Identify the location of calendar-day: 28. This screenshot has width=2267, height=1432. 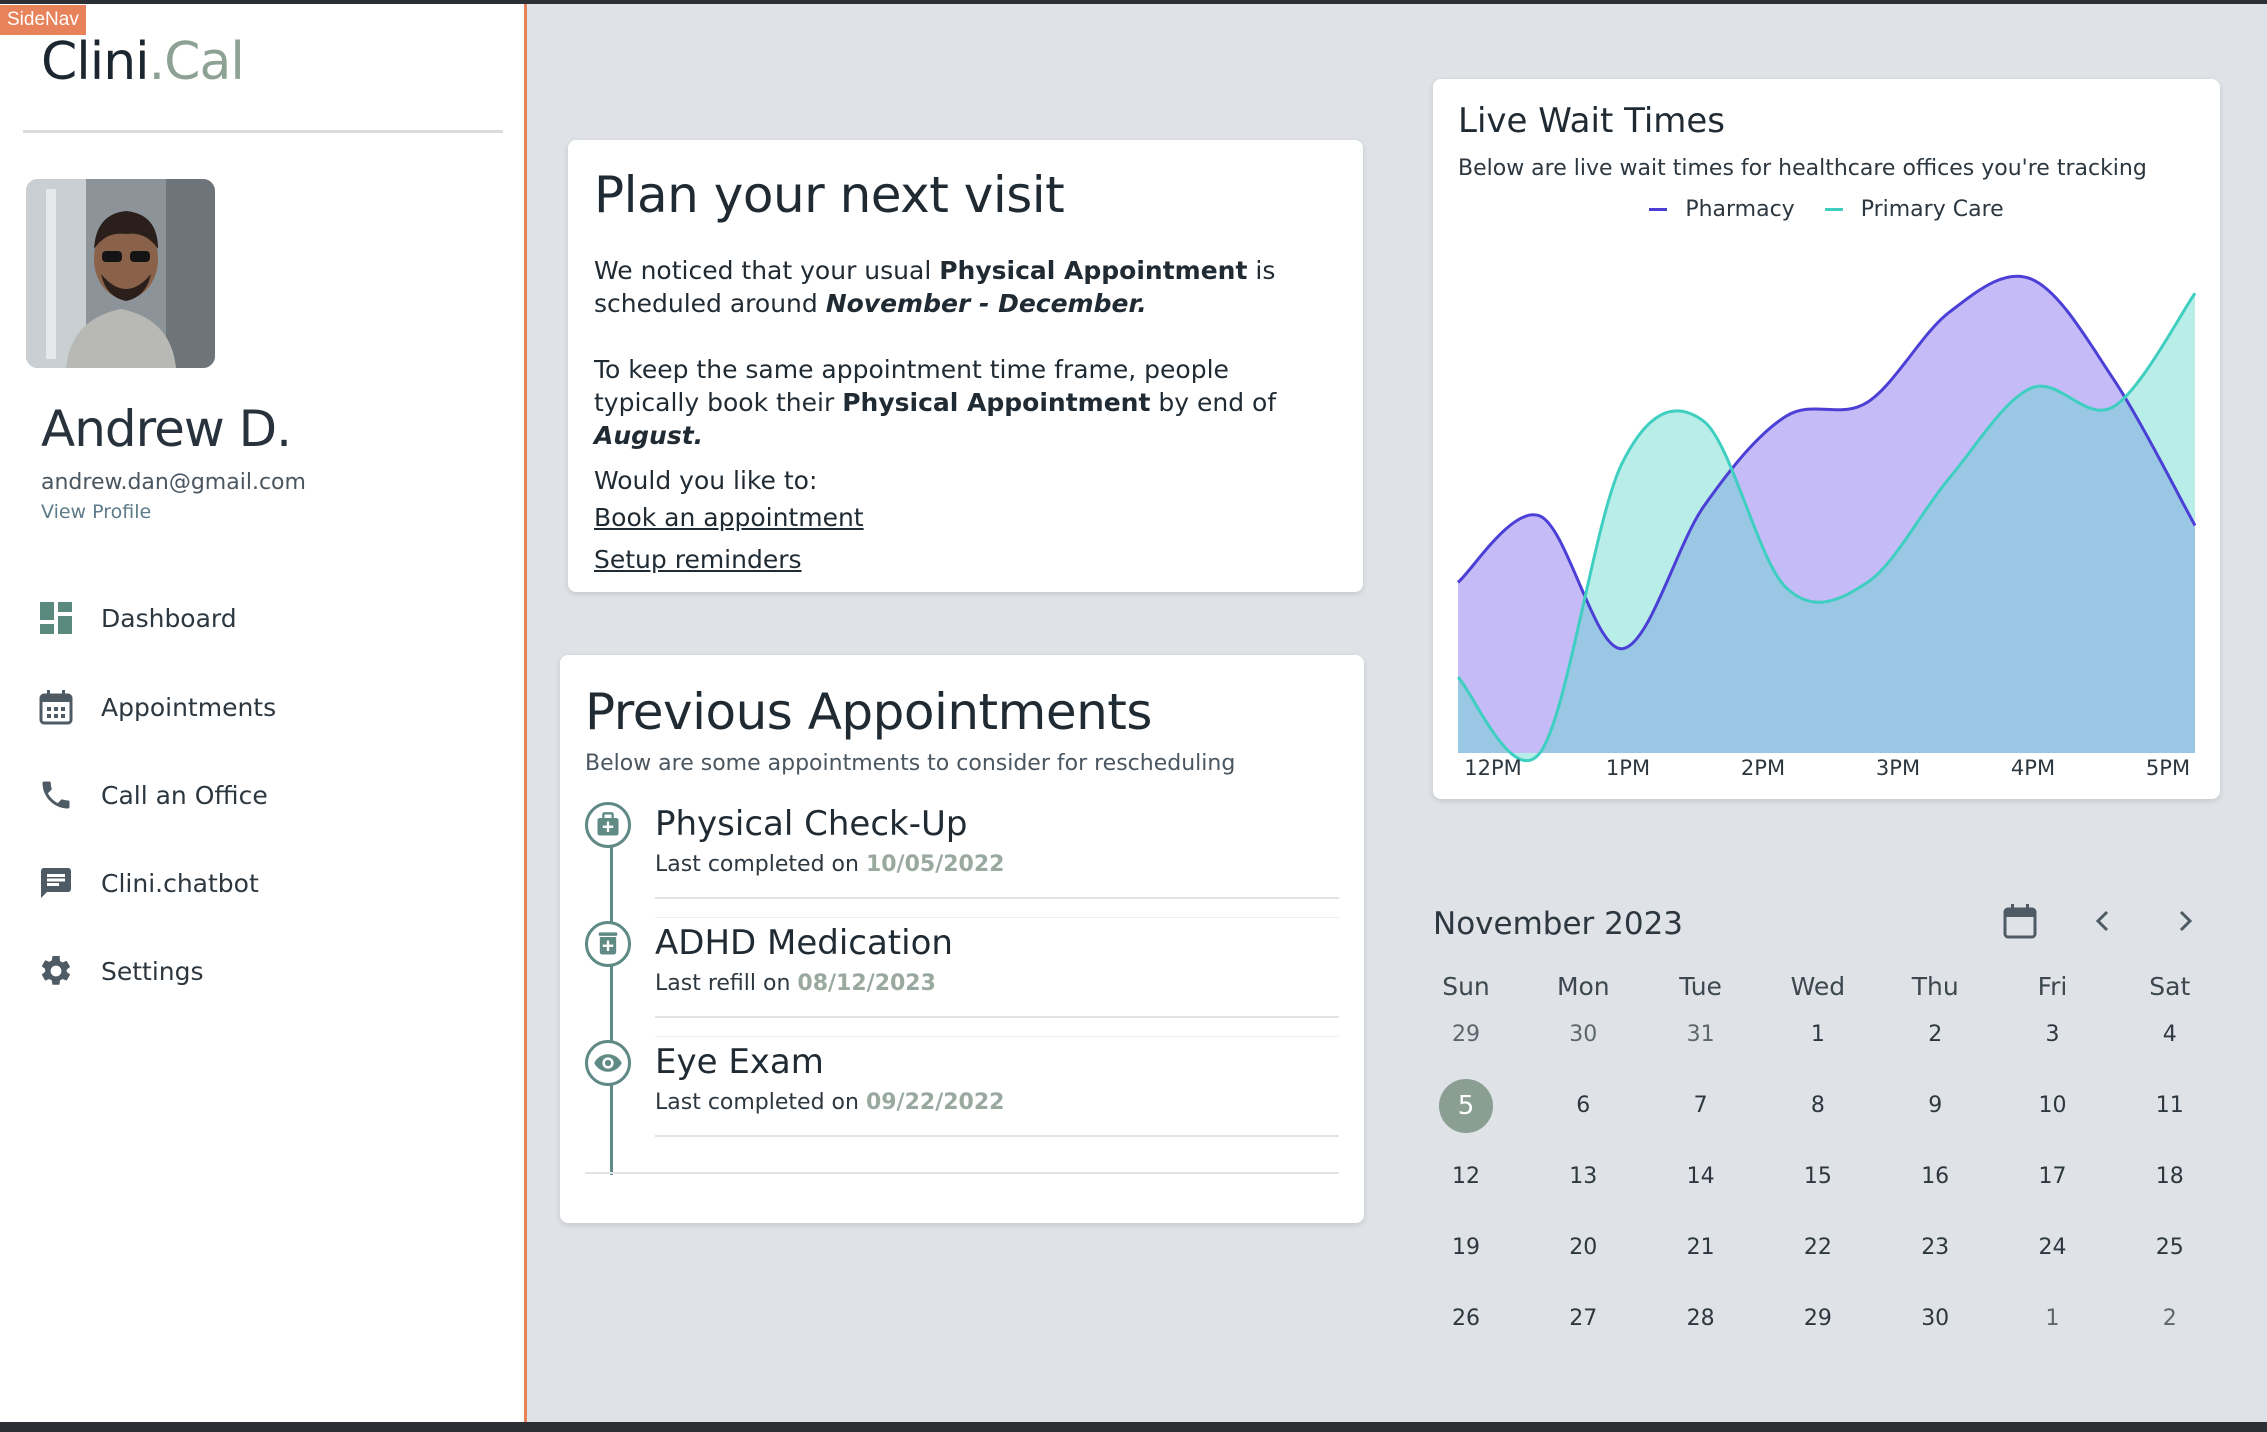
(1701, 1319).